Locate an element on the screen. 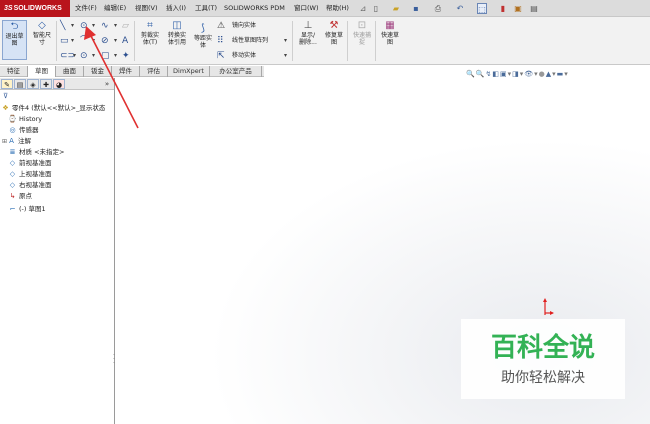 This screenshot has width=650, height=424. exit-sketch-label-2: 图 is located at coordinates (14, 43).